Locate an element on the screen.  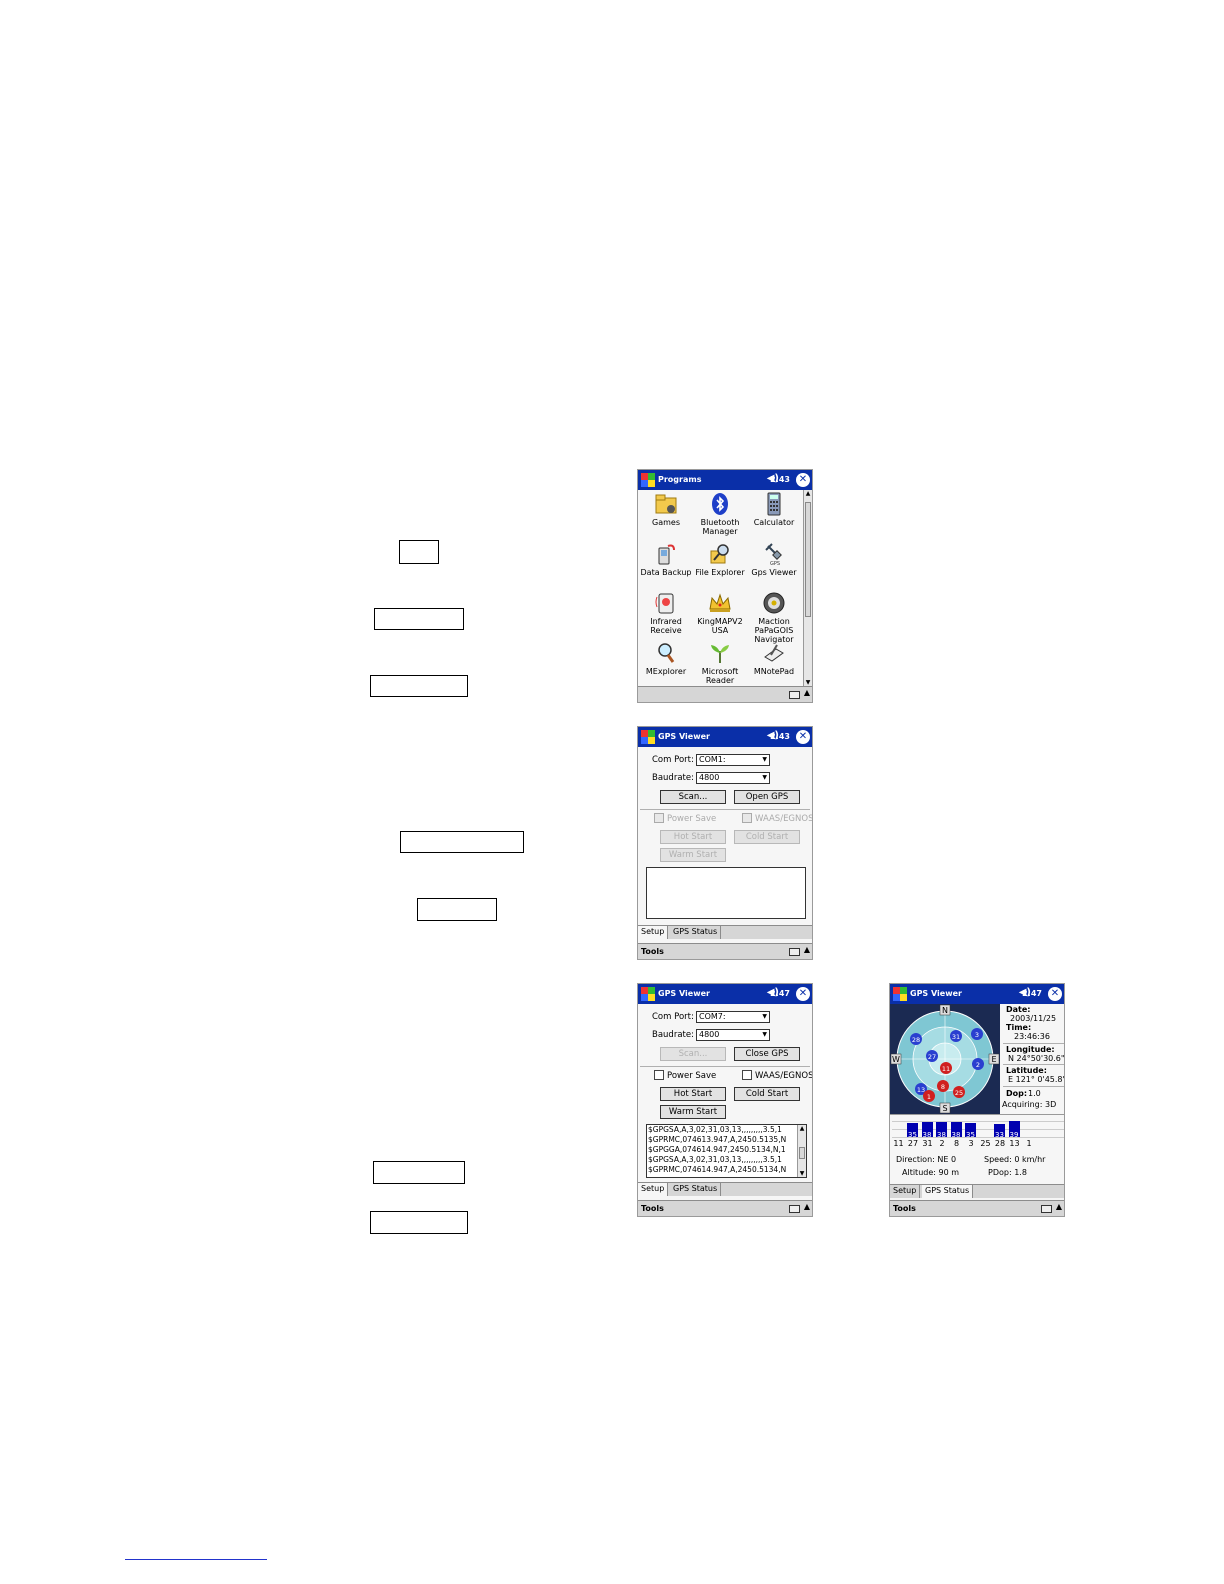
time-value: 23:46:36 is located at coordinates (1032, 1036).